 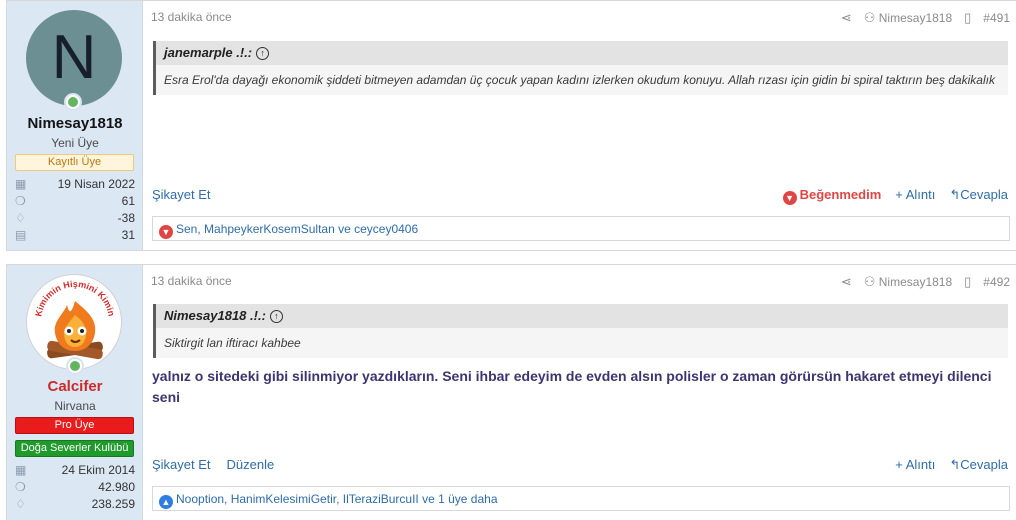 What do you see at coordinates (580, 196) in the screenshot?
I see `post-actions: Şikayet Et ▼ Beğenmedim + Alıntı ↰Cevapla` at bounding box center [580, 196].